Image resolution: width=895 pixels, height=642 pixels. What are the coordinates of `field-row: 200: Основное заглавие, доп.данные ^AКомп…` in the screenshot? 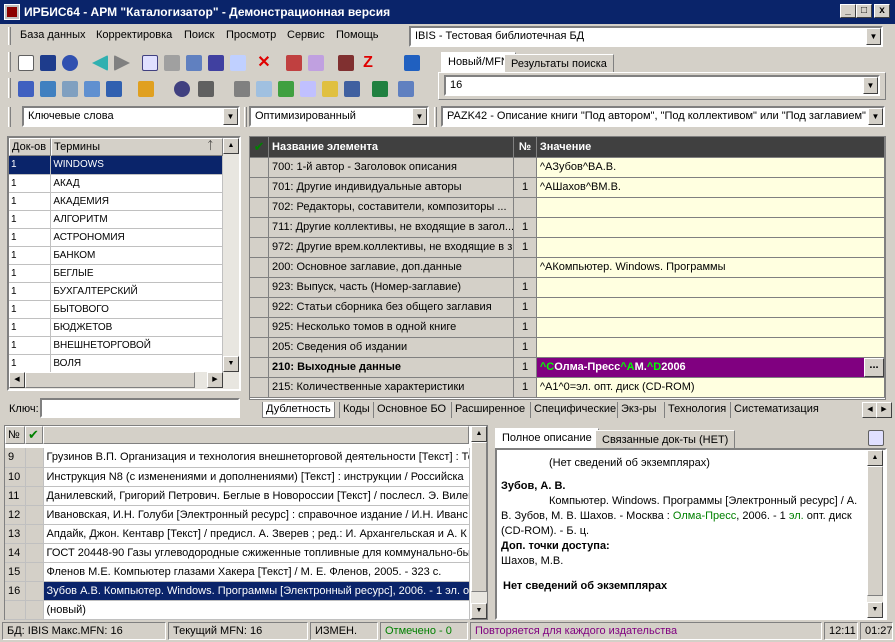 It's located at (568, 267).